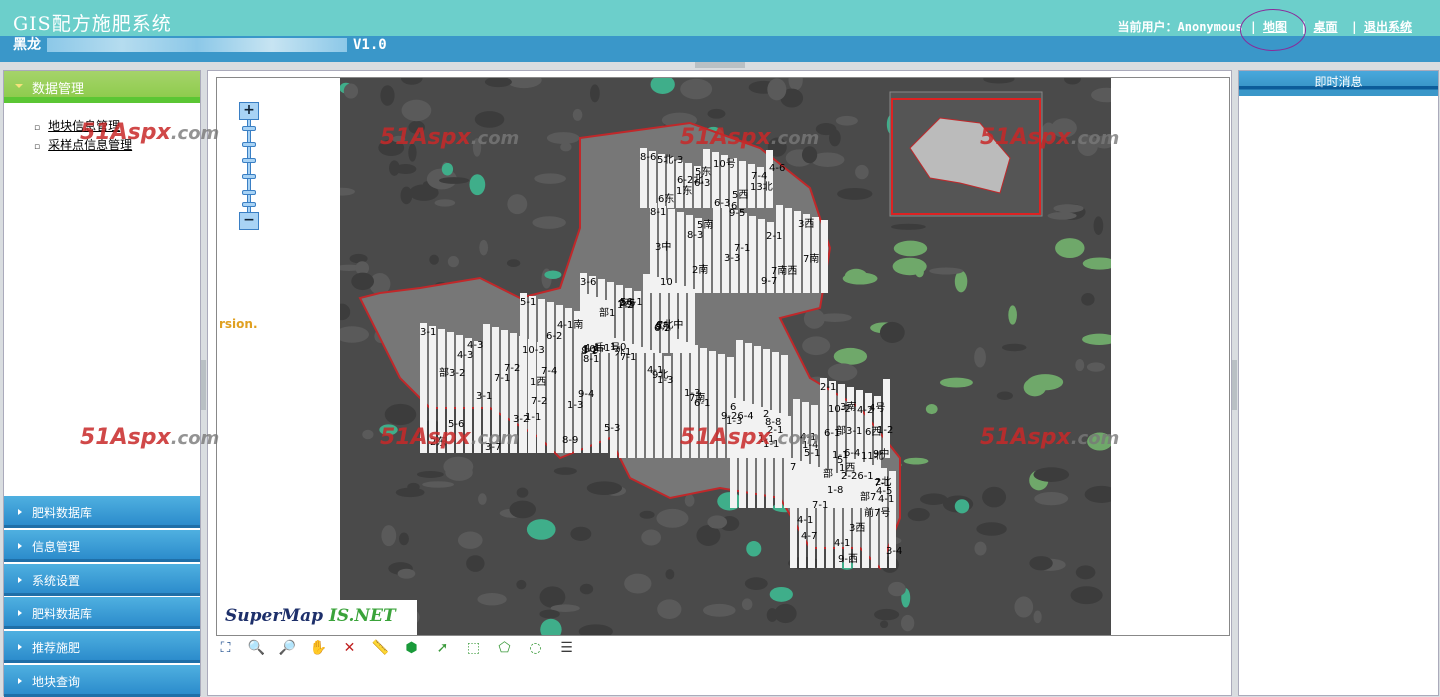 This screenshot has height=697, width=1440. Describe the element at coordinates (102, 613) in the screenshot. I see `accordion-fertilizer-db-2: 肥料数据库` at that location.